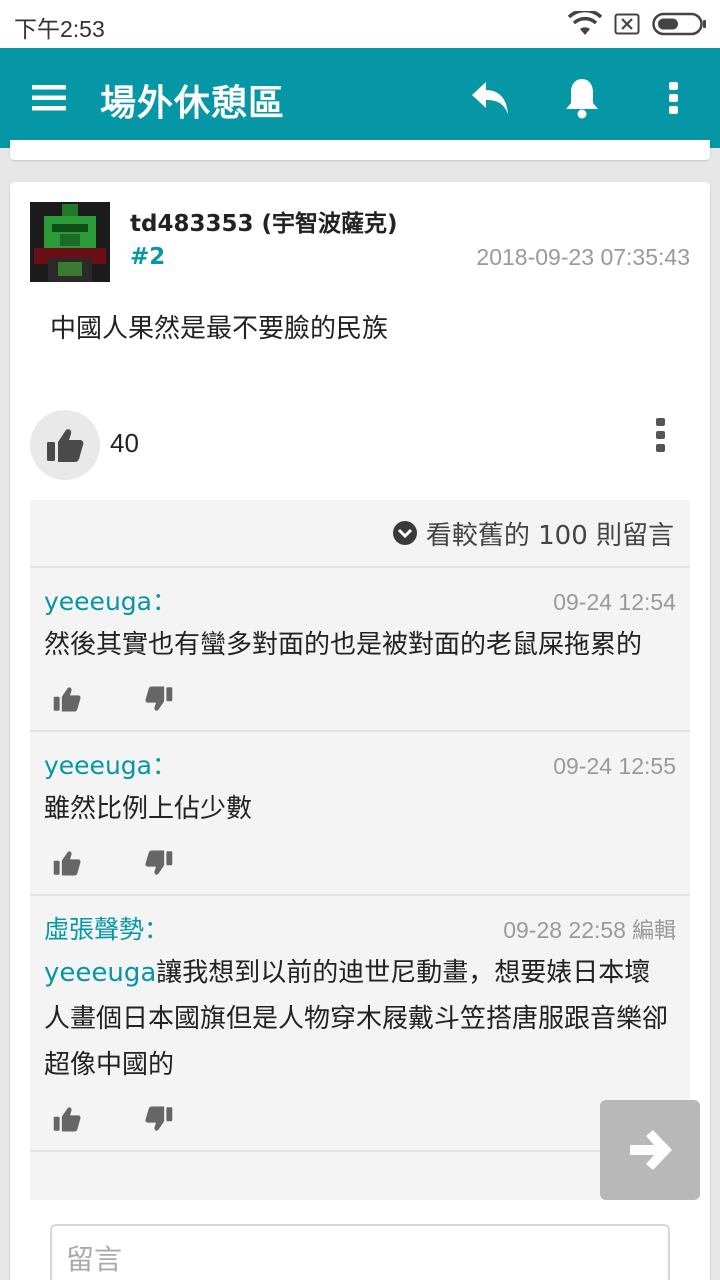 This screenshot has height=1280, width=720. What do you see at coordinates (360, 150) in the screenshot?
I see `previous-post-card` at bounding box center [360, 150].